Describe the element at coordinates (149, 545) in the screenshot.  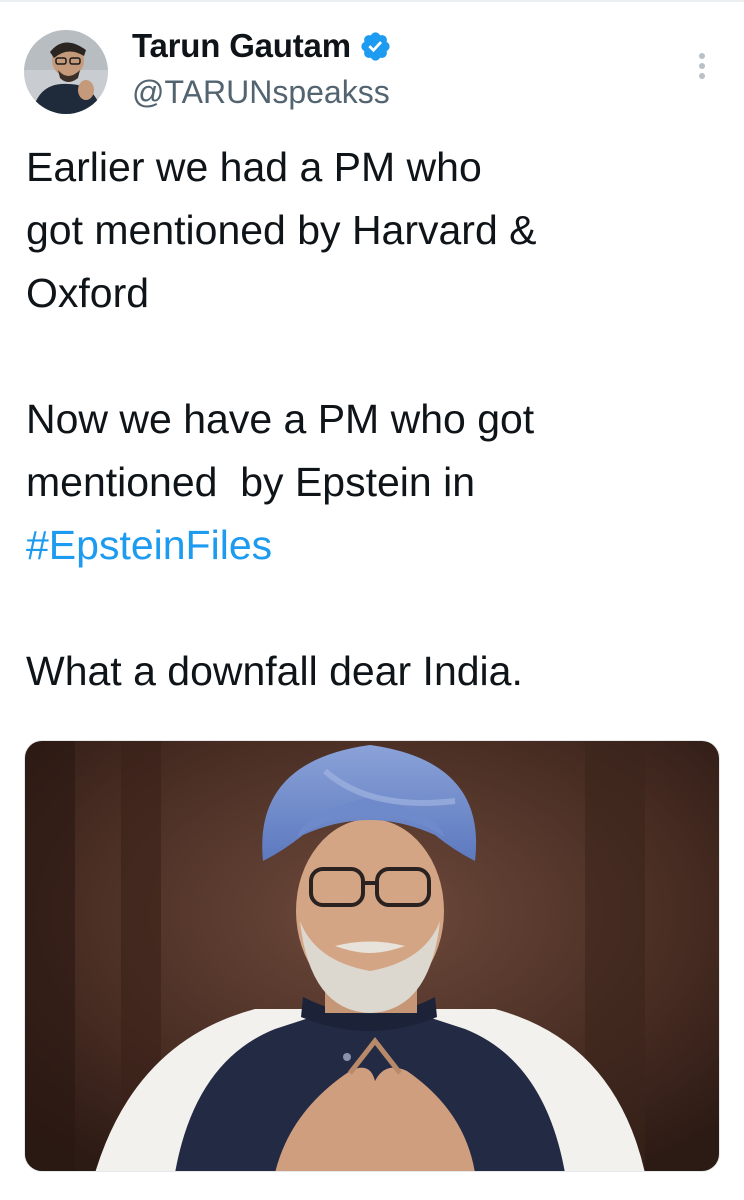
I see `hashtag-link: #EpsteinFiles` at that location.